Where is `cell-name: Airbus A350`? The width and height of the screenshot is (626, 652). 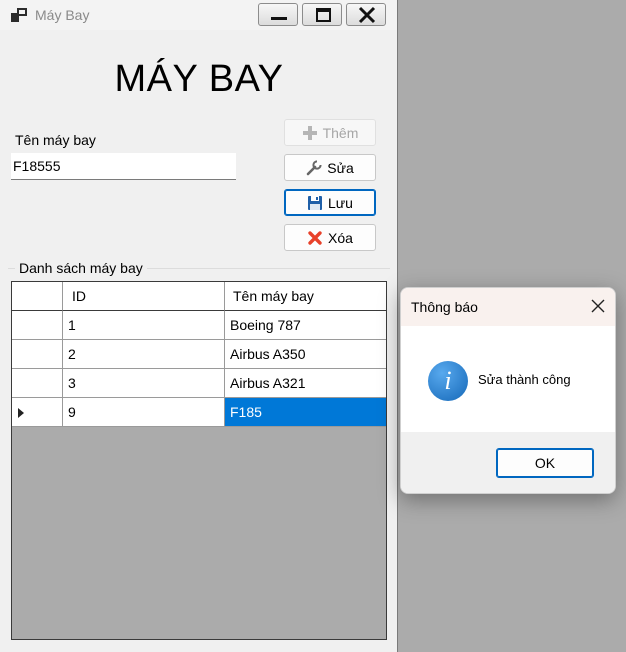
cell-name: Airbus A350 is located at coordinates (305, 354).